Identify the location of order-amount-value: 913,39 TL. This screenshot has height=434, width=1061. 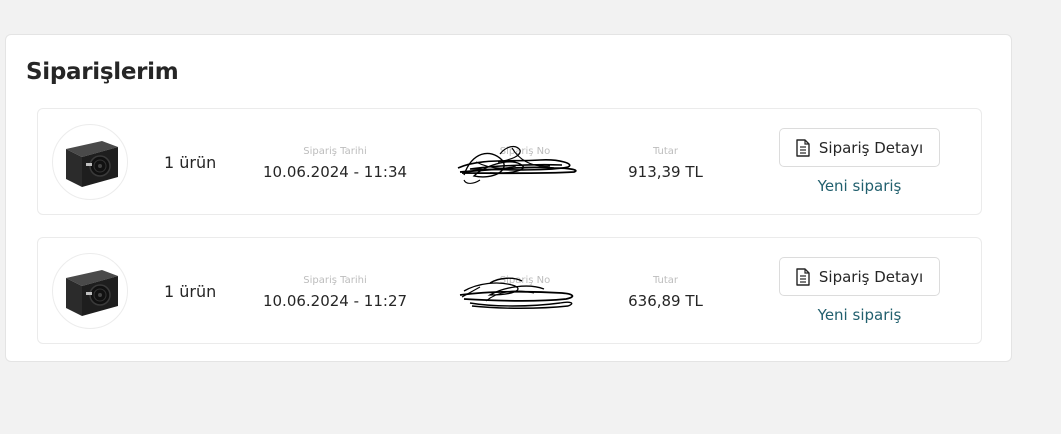
(665, 172).